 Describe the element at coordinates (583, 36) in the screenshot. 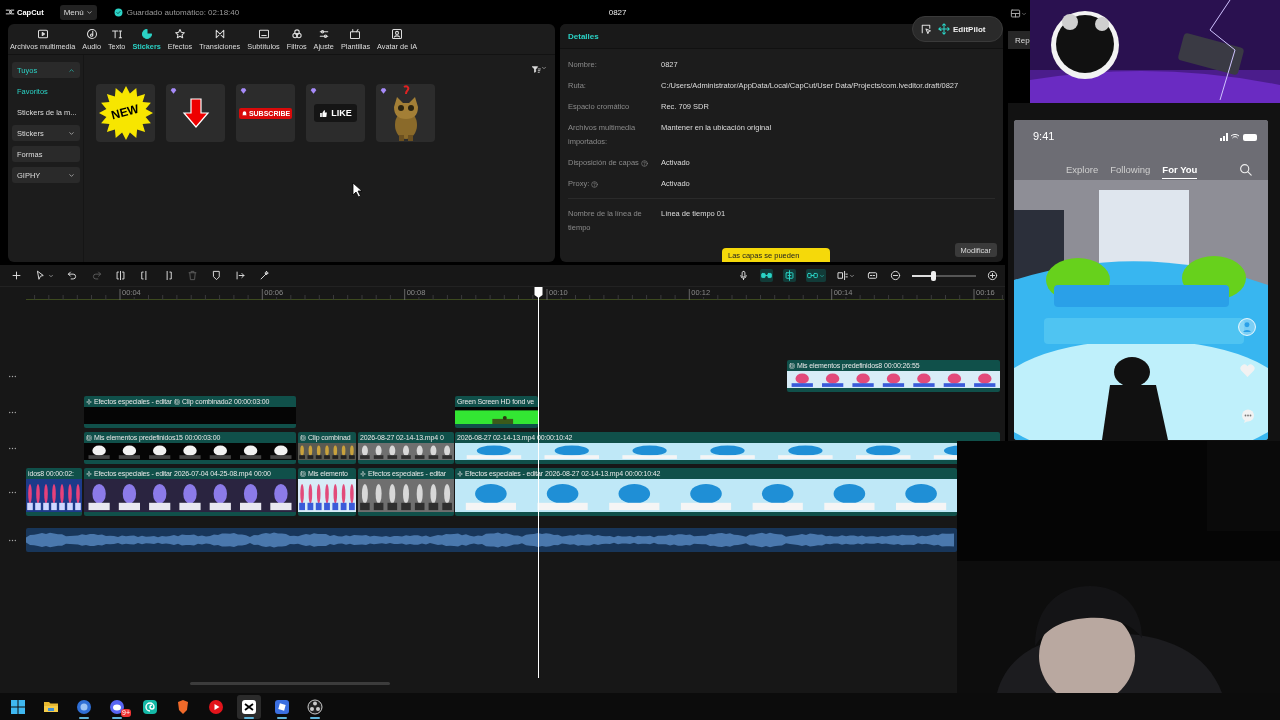

I see `panel-title: Detalles` at that location.